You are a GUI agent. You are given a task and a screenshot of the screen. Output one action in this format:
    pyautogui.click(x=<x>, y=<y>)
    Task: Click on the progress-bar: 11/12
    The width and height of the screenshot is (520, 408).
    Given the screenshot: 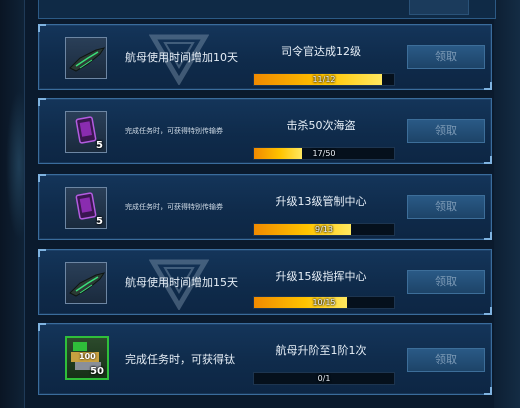 What is the action you would take?
    pyautogui.click(x=324, y=79)
    